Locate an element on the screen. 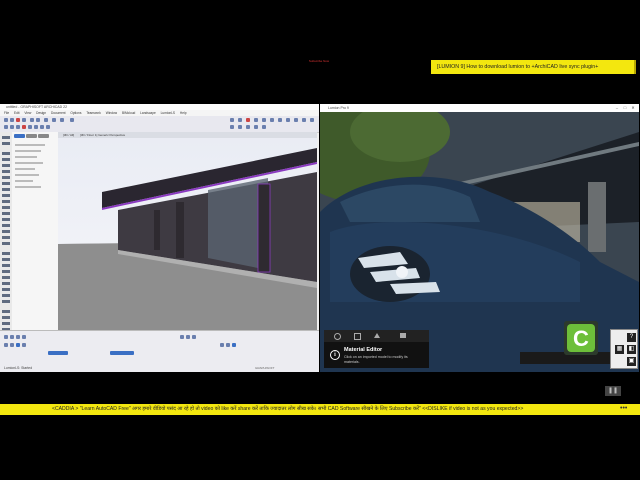  material-save-icon is located at coordinates (403, 335).